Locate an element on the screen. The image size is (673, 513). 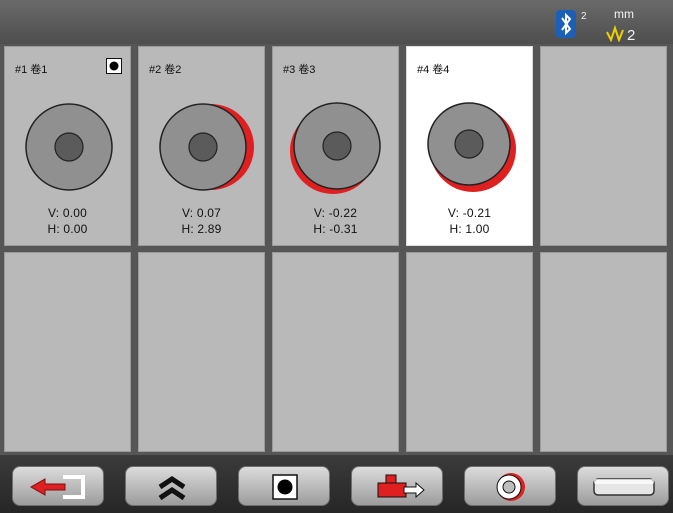
exit-button is located at coordinates (58, 486).